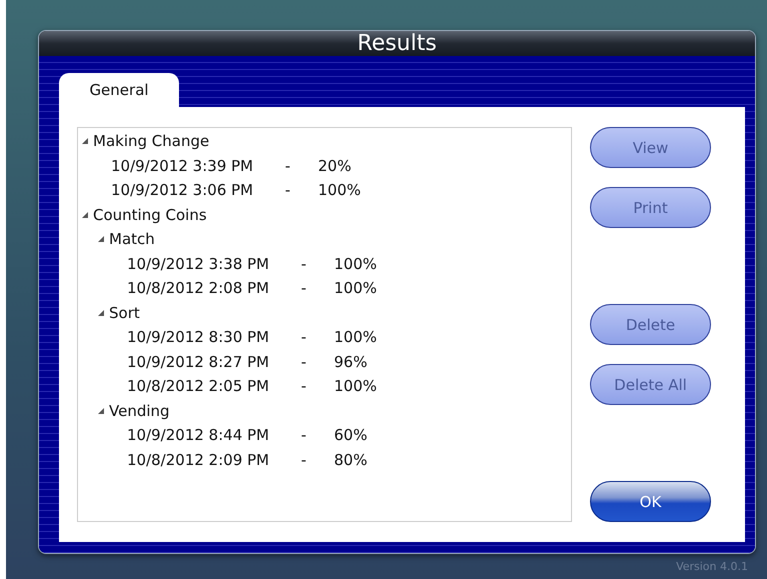  What do you see at coordinates (351, 361) in the screenshot?
I see `result-score: 96%` at bounding box center [351, 361].